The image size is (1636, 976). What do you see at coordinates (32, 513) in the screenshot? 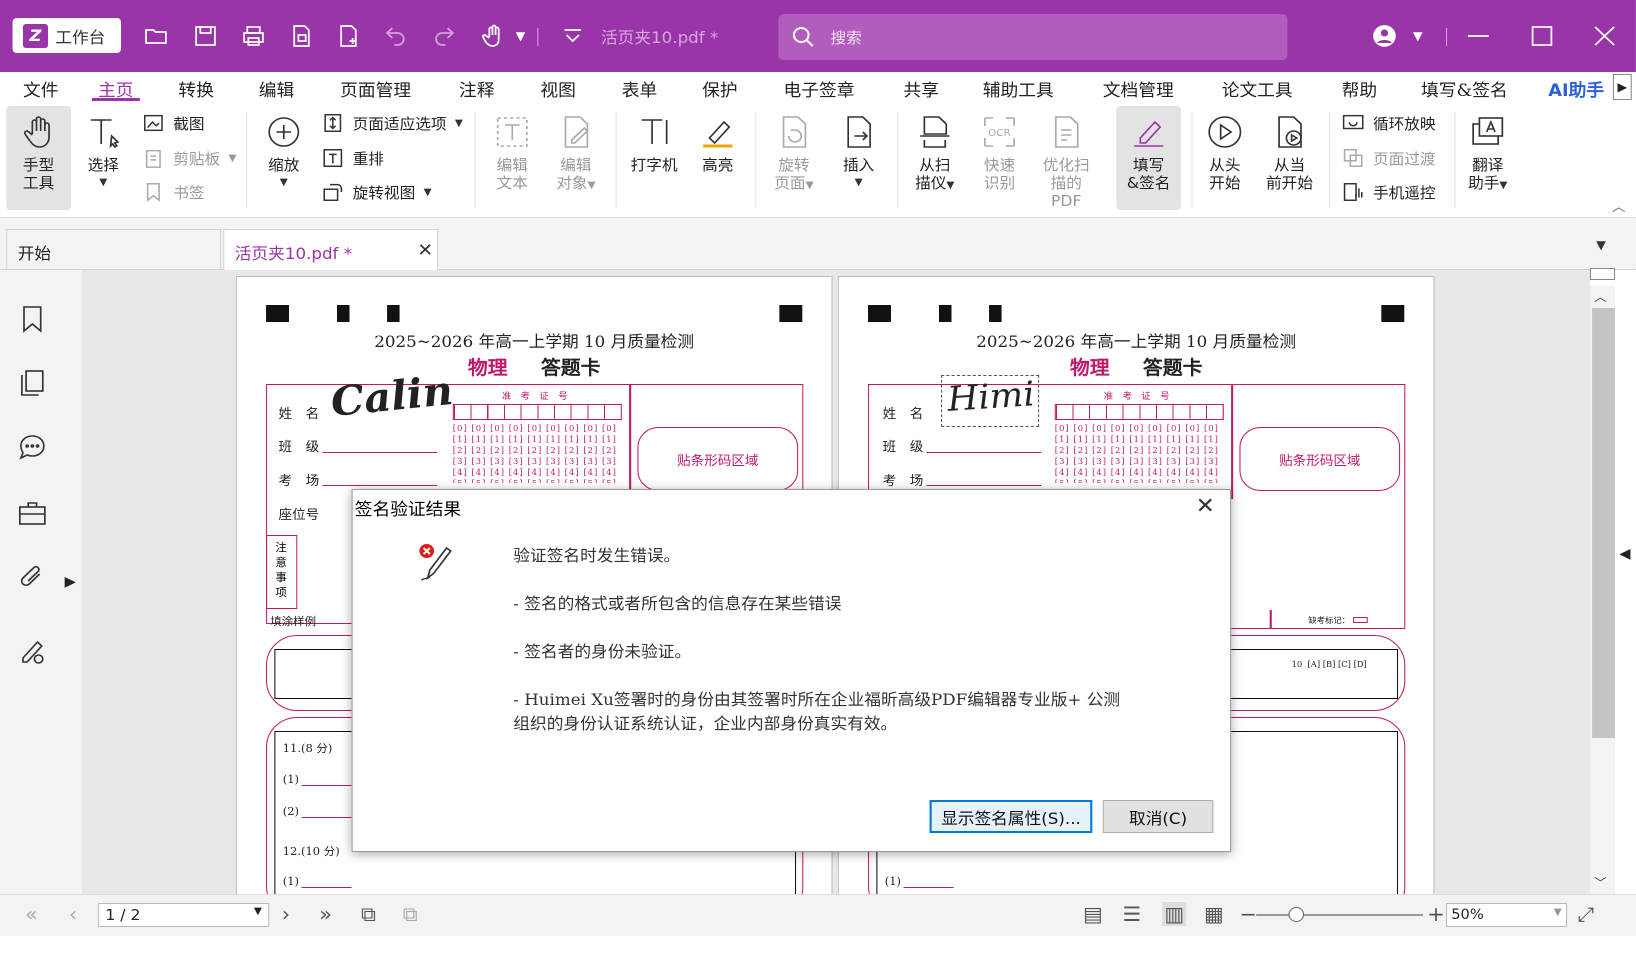
I see `toolbox-panel-icon` at bounding box center [32, 513].